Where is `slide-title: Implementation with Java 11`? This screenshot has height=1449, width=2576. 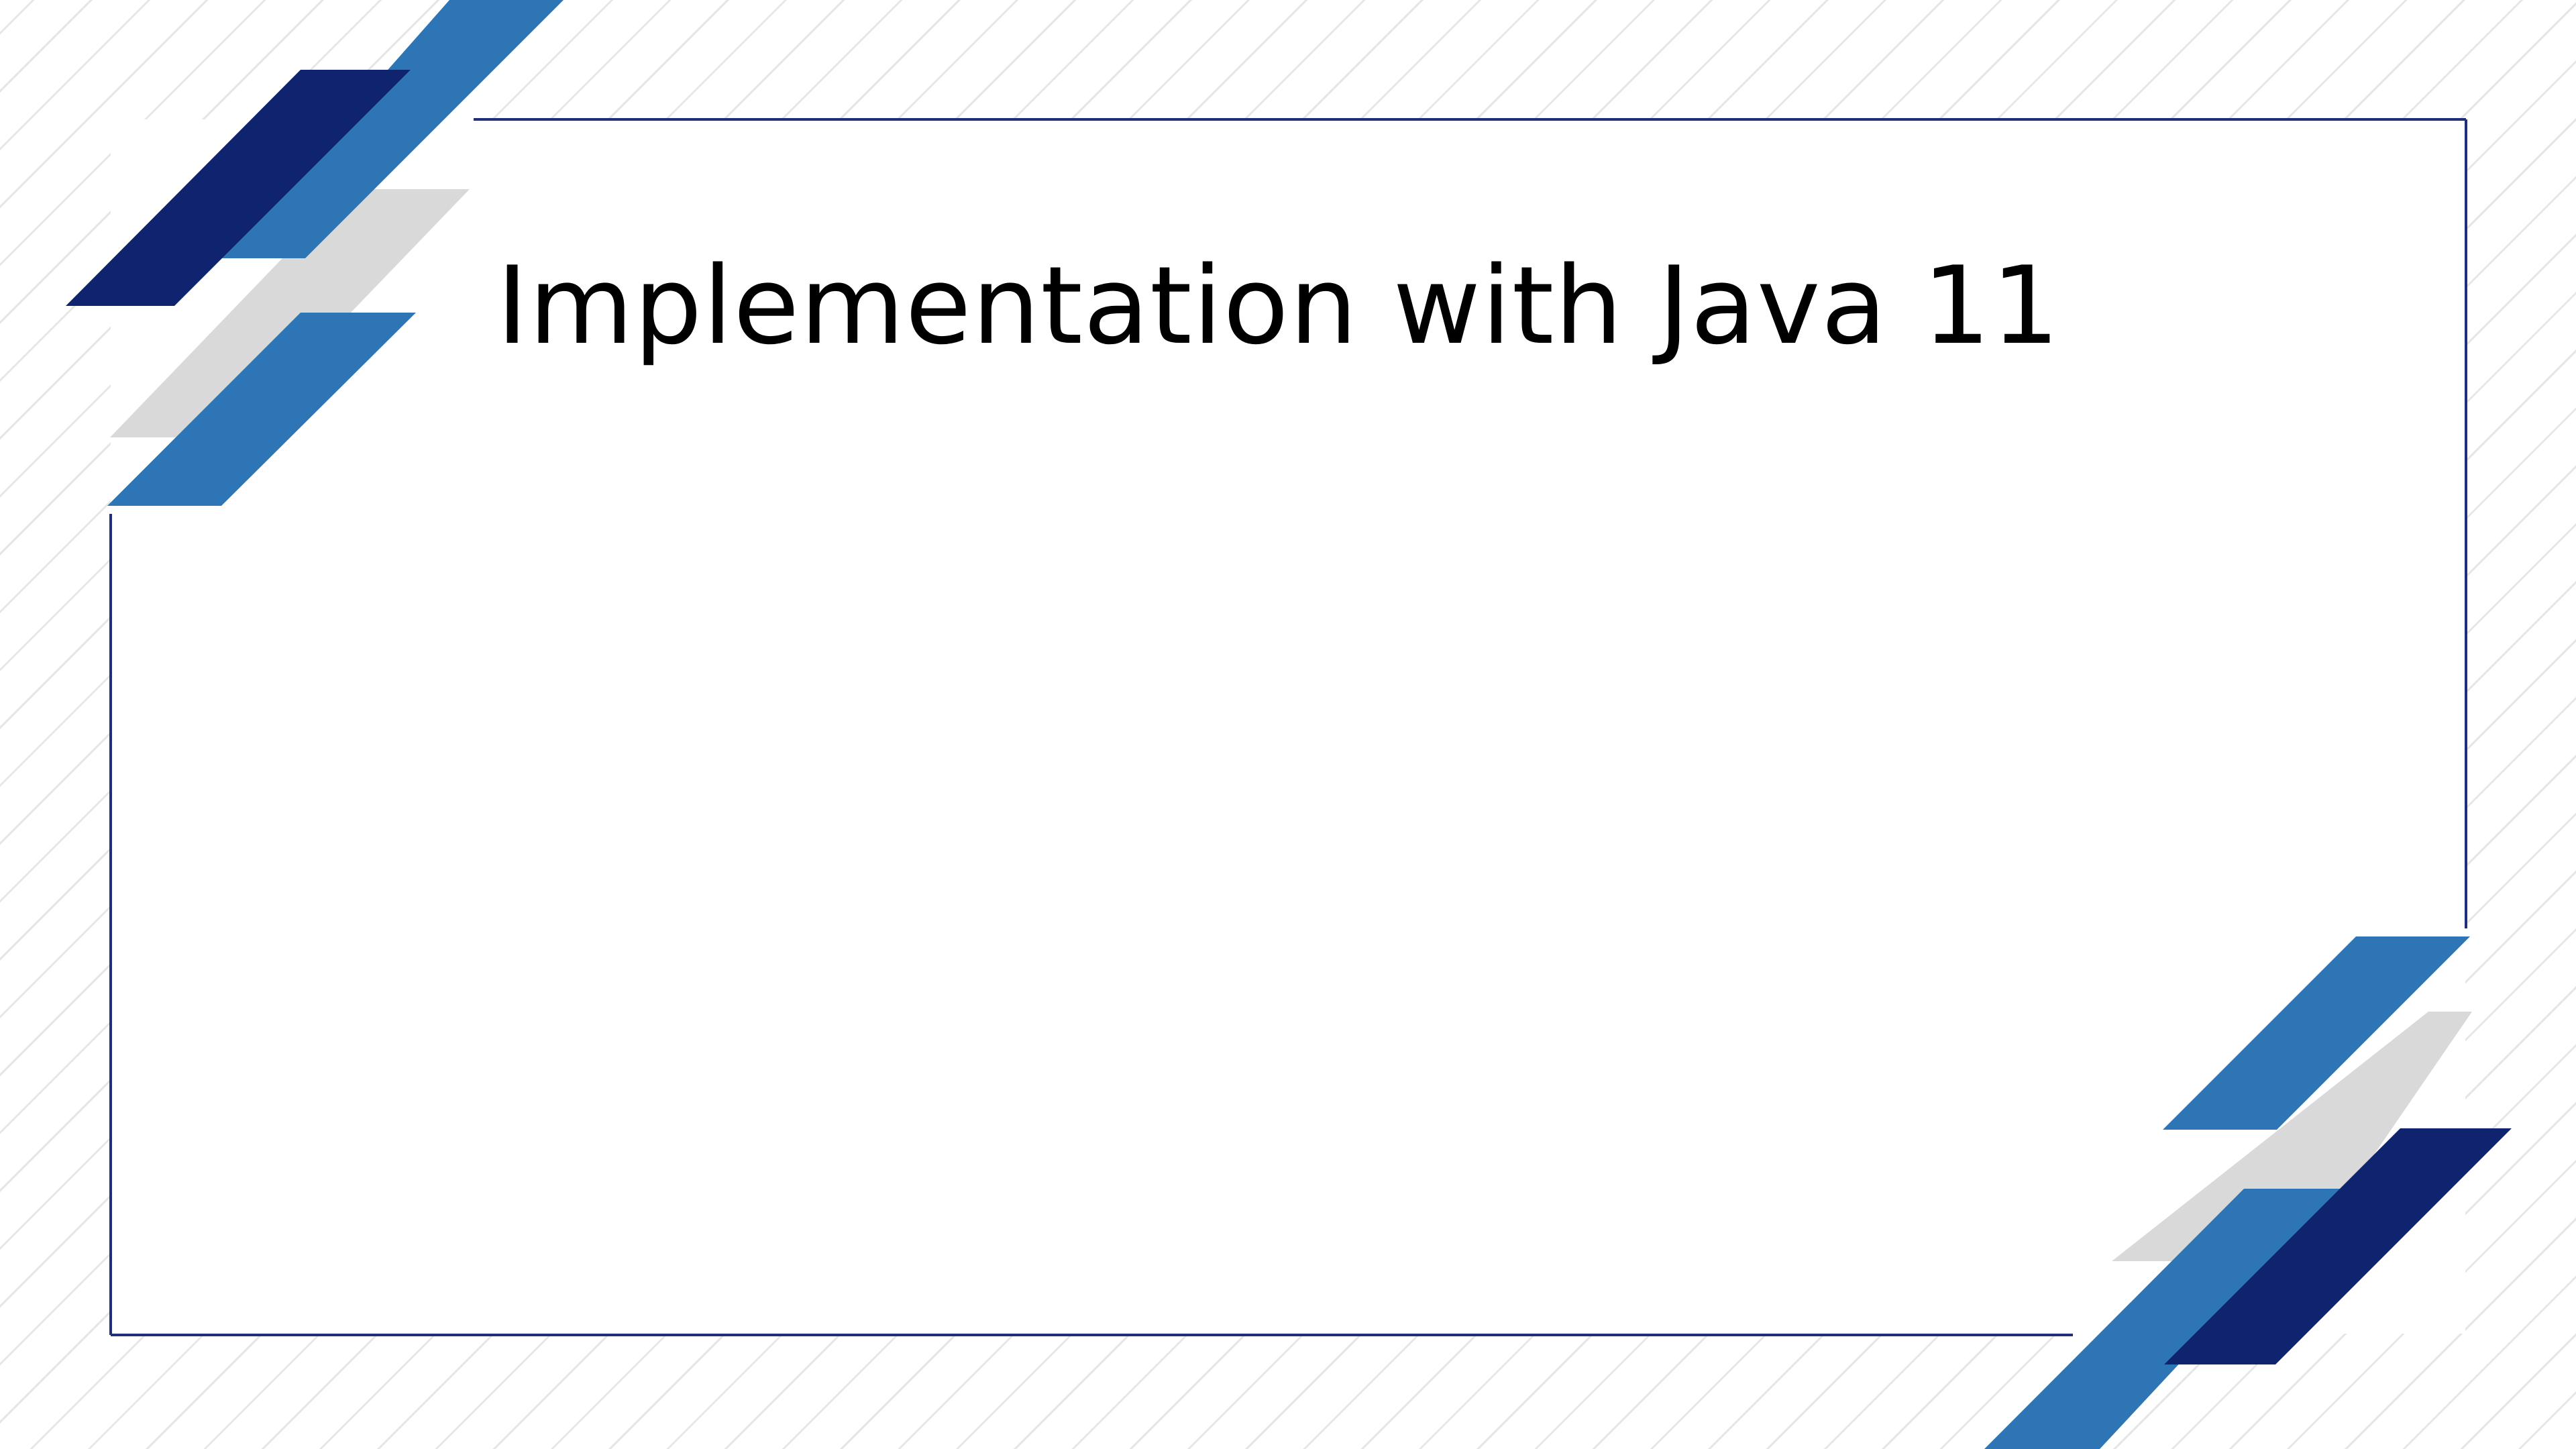
slide-title: Implementation with Java 11 is located at coordinates (1278, 305).